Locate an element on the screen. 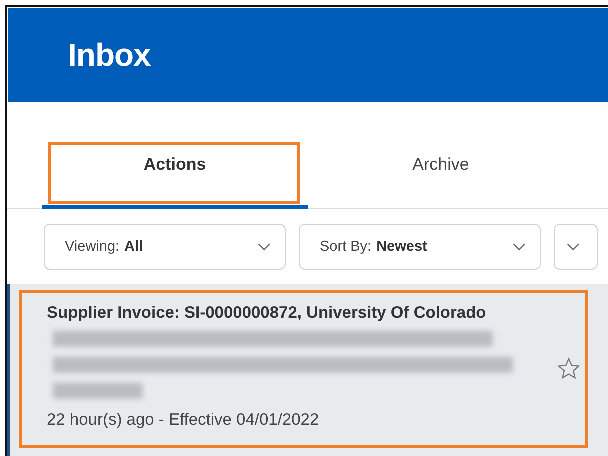 Image resolution: width=608 pixels, height=456 pixels. item-title: Supplier Invoice: SI-0000000872, University Of Colorado is located at coordinates (267, 313).